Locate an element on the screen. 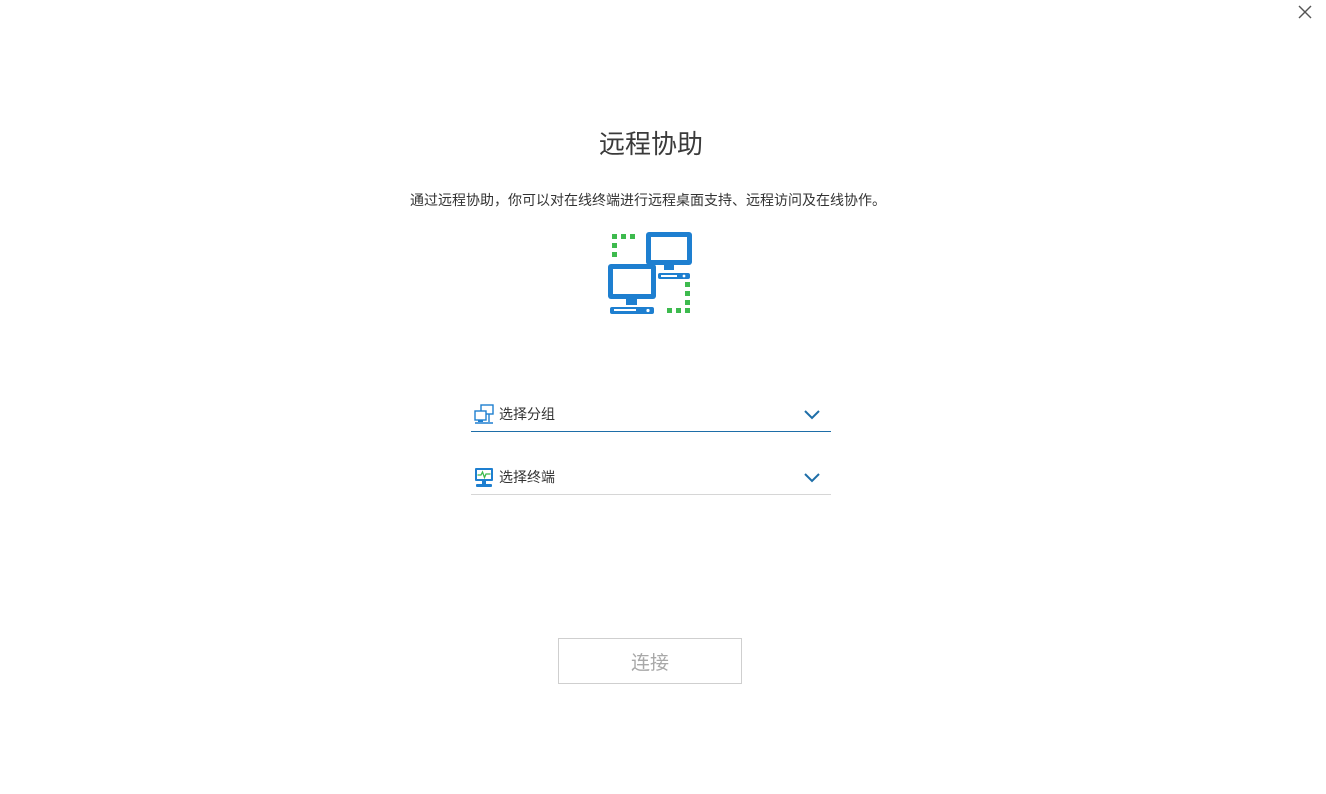  remote-desktop-icon is located at coordinates (650, 273).